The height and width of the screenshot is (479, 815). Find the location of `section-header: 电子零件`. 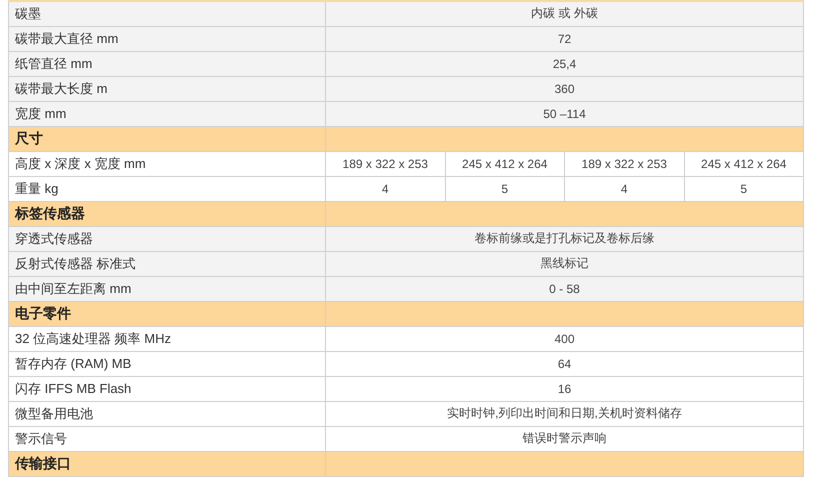

section-header: 电子零件 is located at coordinates (167, 313).